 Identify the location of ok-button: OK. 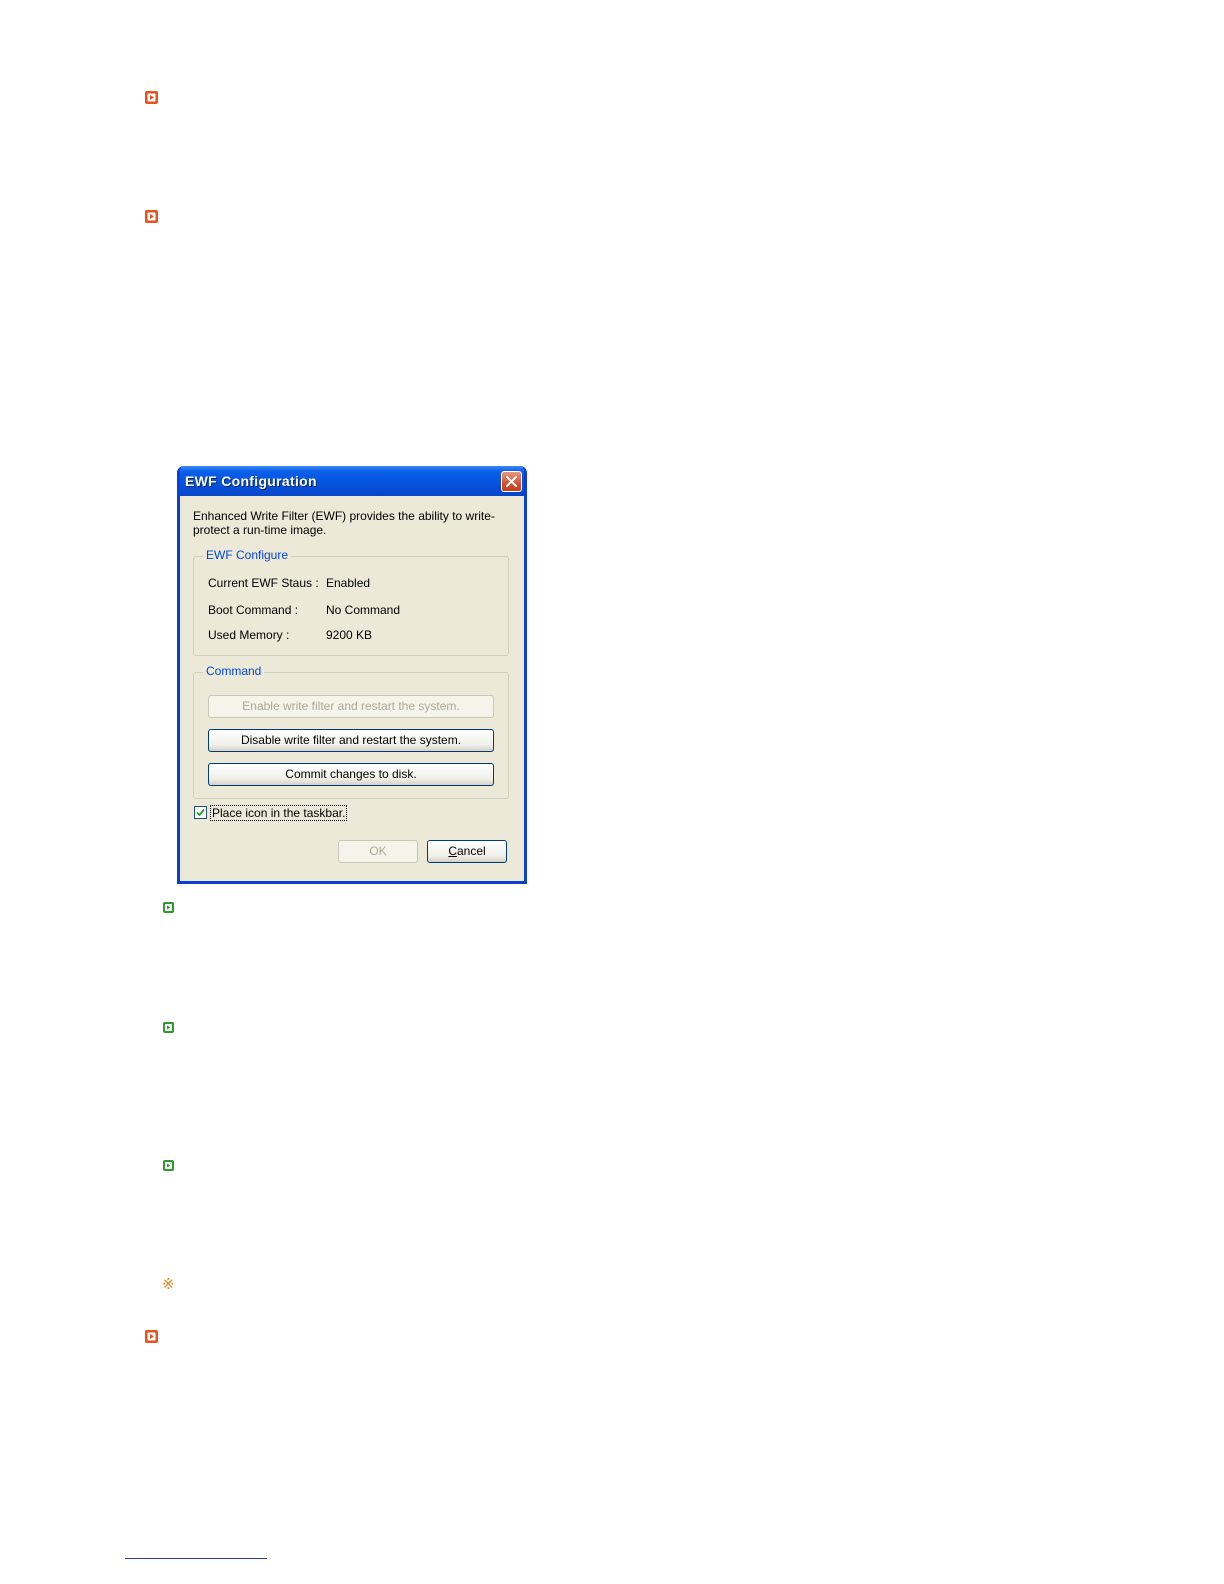
(378, 851).